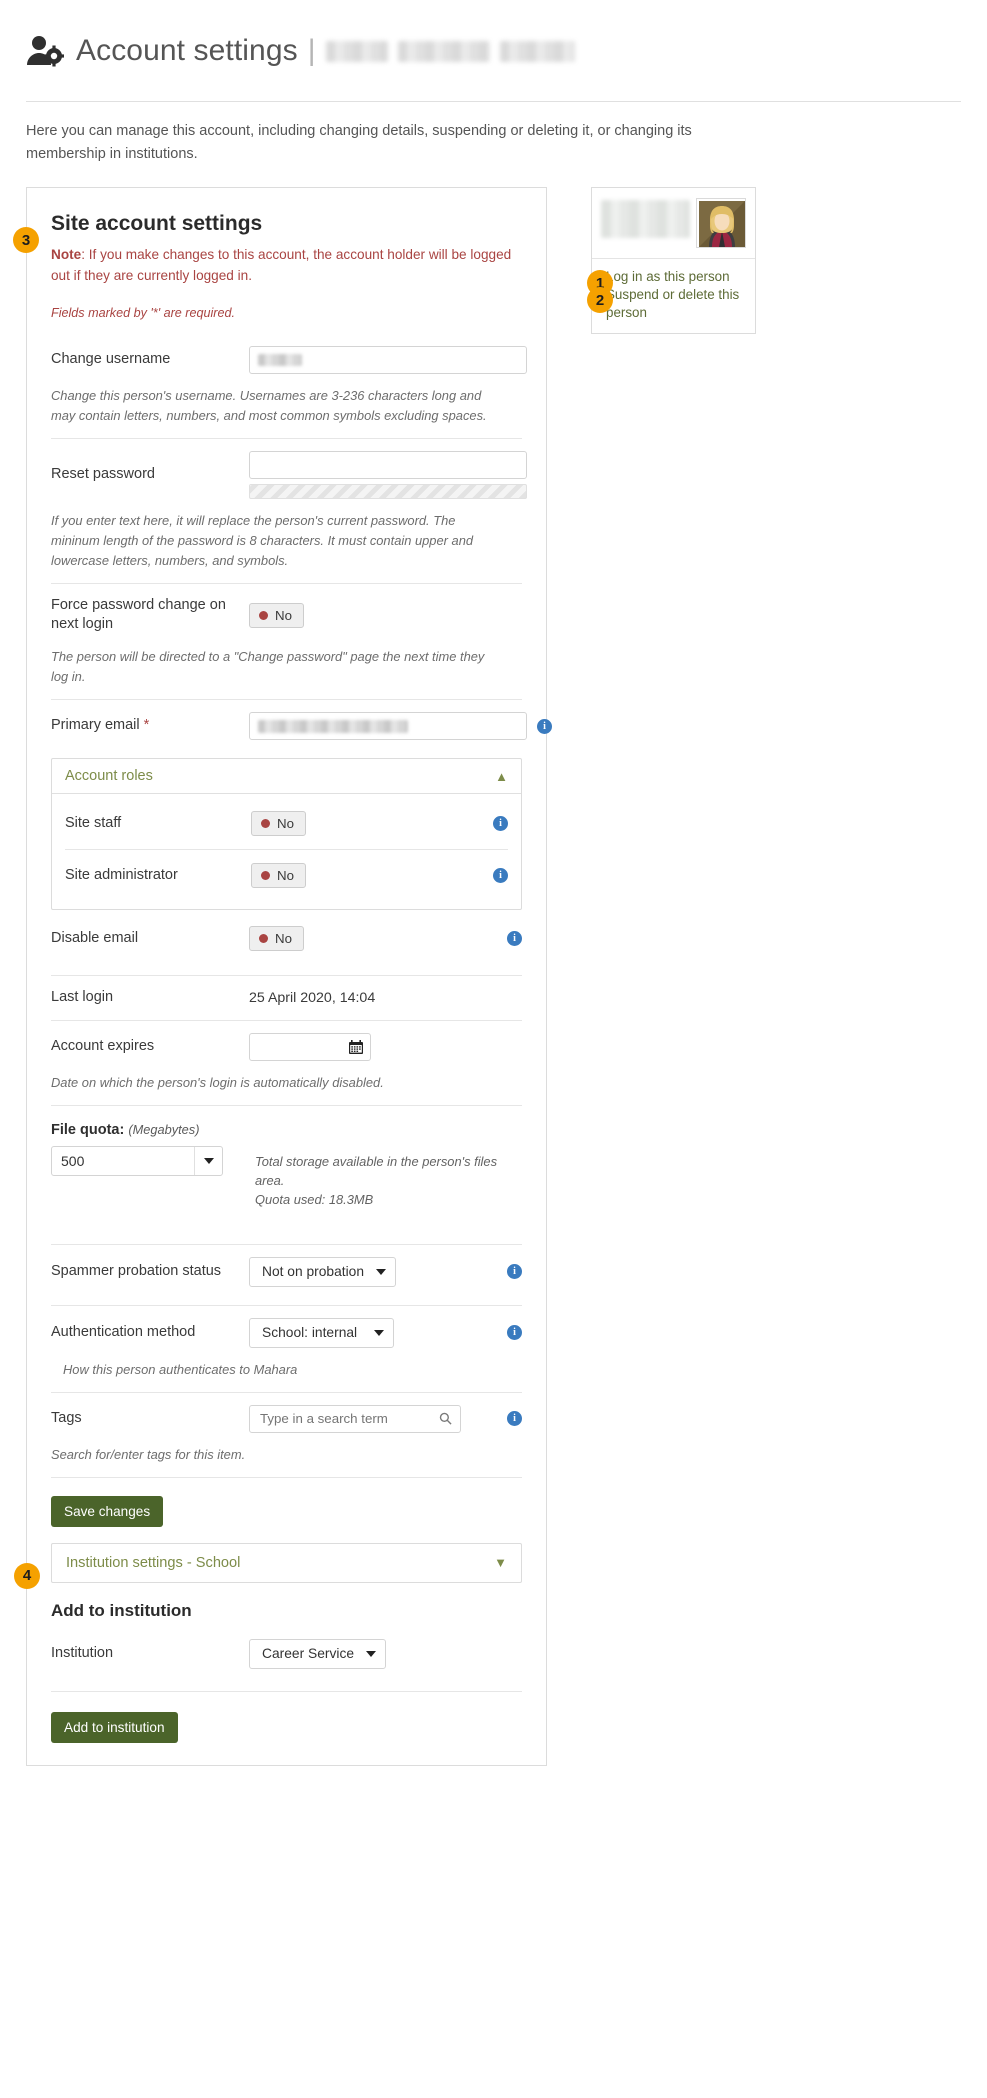 The width and height of the screenshot is (987, 2098). I want to click on row-authentication-method: Authentication method School: internal i, so click(286, 1333).